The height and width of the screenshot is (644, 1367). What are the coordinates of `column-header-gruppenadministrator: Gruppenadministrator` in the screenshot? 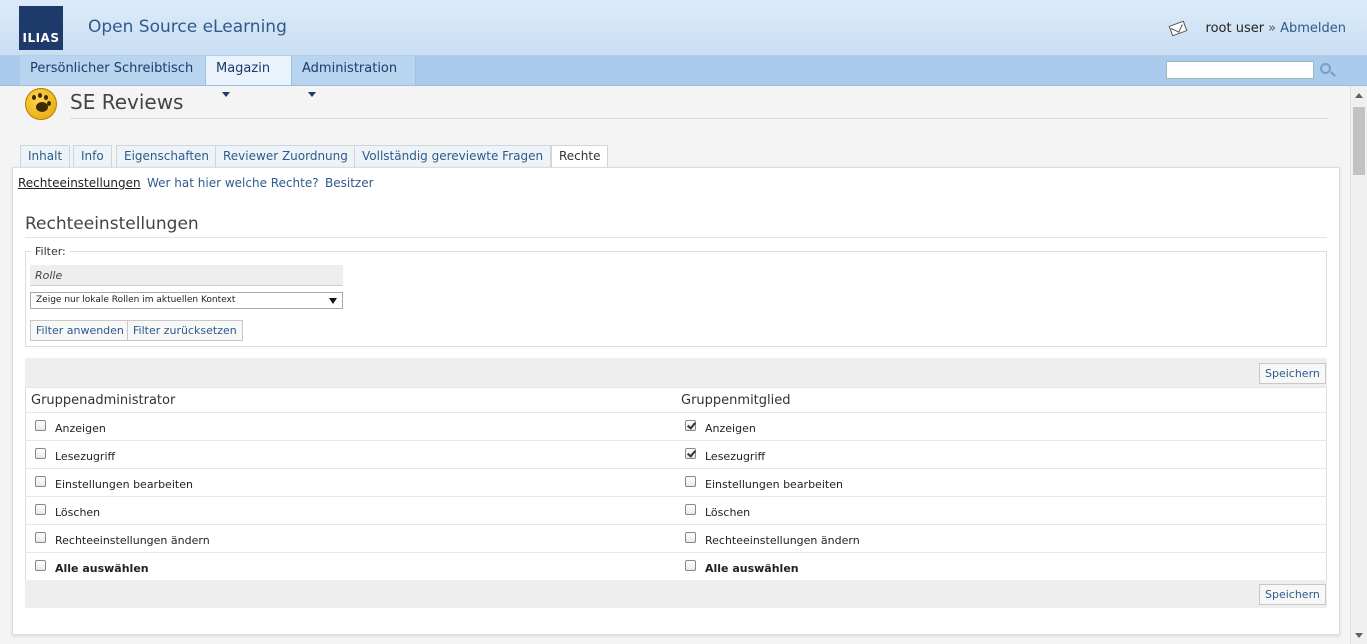 It's located at (103, 400).